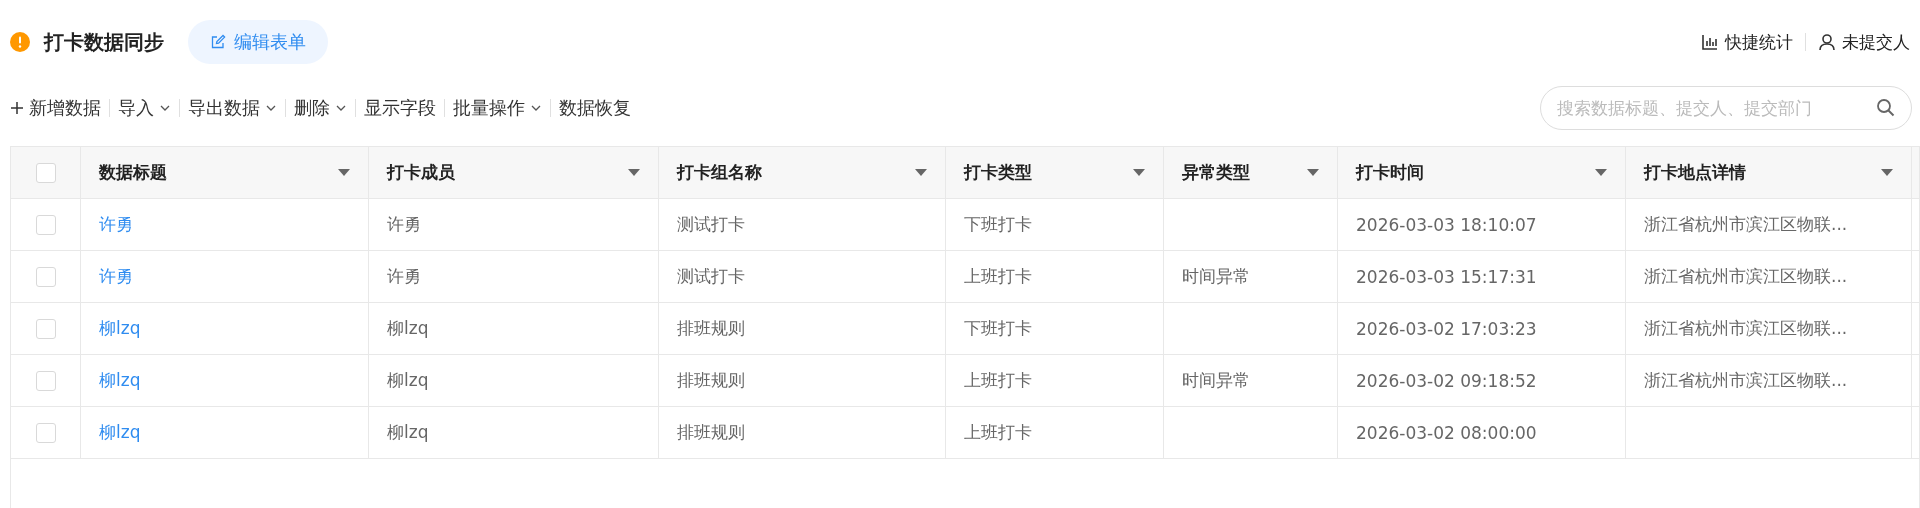 The image size is (1920, 508). I want to click on warning-icon, so click(20, 42).